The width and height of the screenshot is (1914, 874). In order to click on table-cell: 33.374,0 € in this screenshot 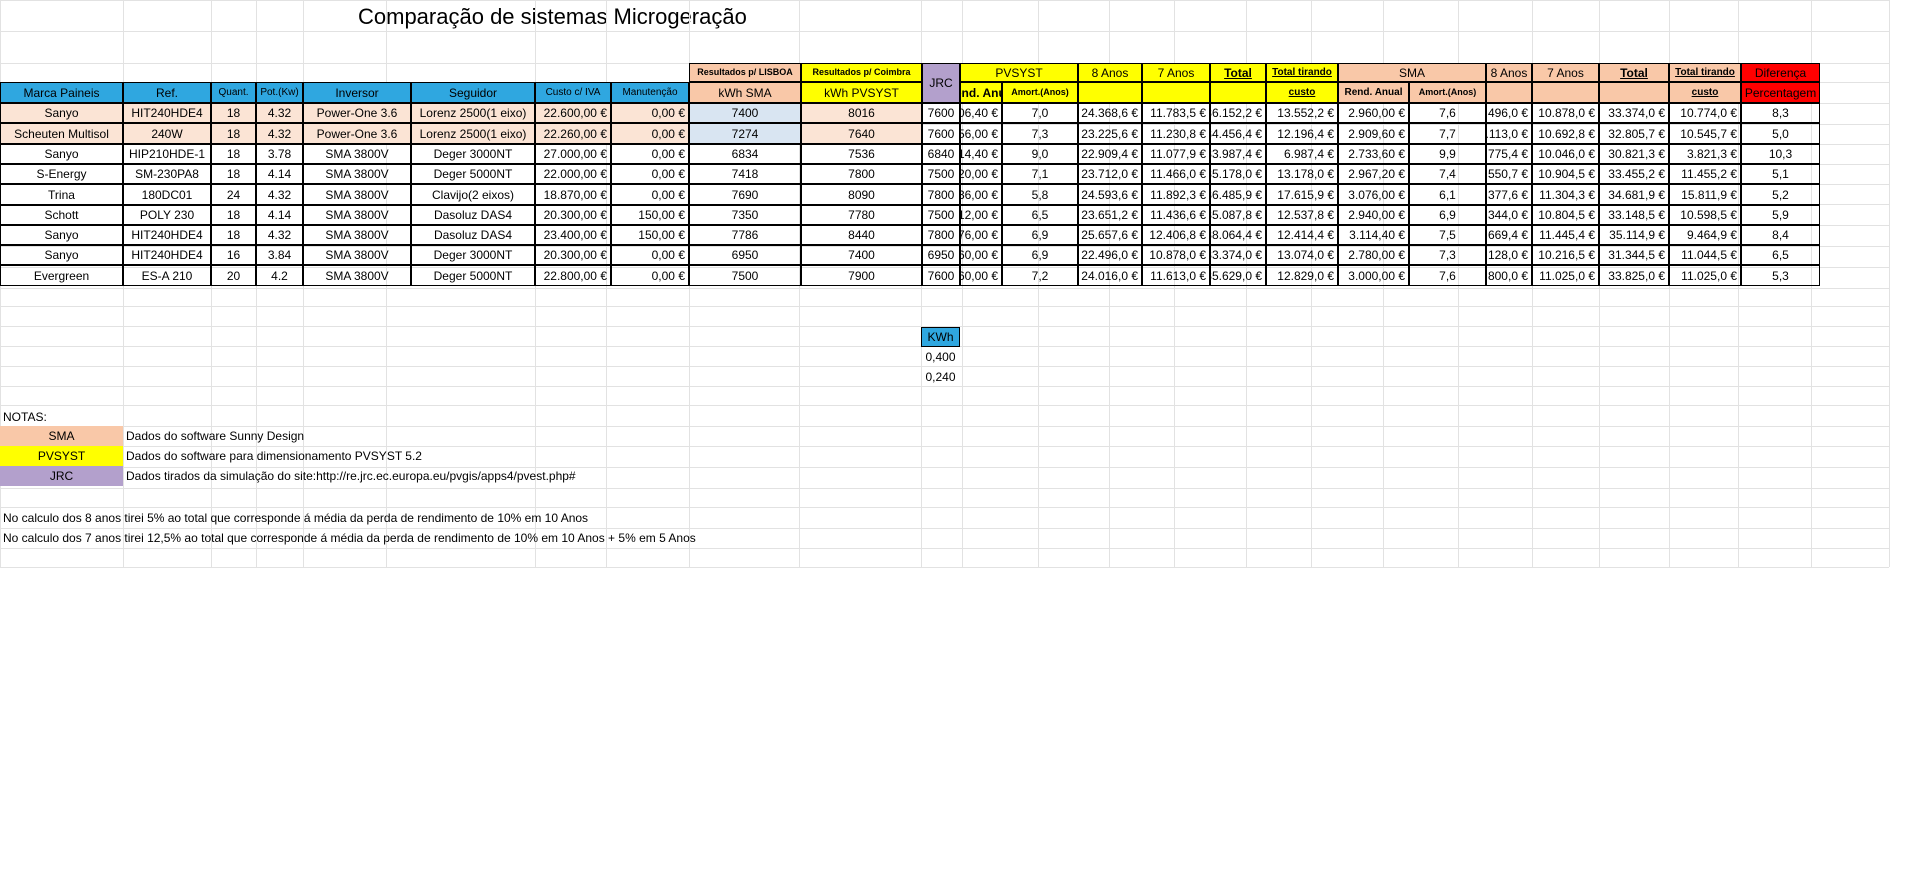, I will do `click(1238, 255)`.